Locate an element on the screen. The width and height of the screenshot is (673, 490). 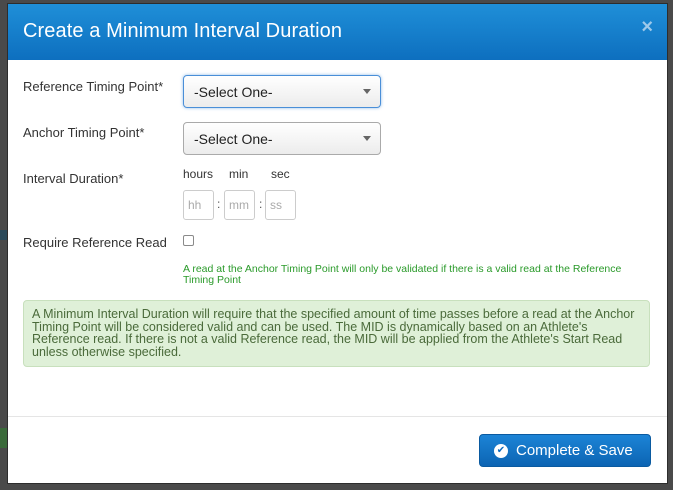
anchor-timing-point-select: -Select One- is located at coordinates (282, 138).